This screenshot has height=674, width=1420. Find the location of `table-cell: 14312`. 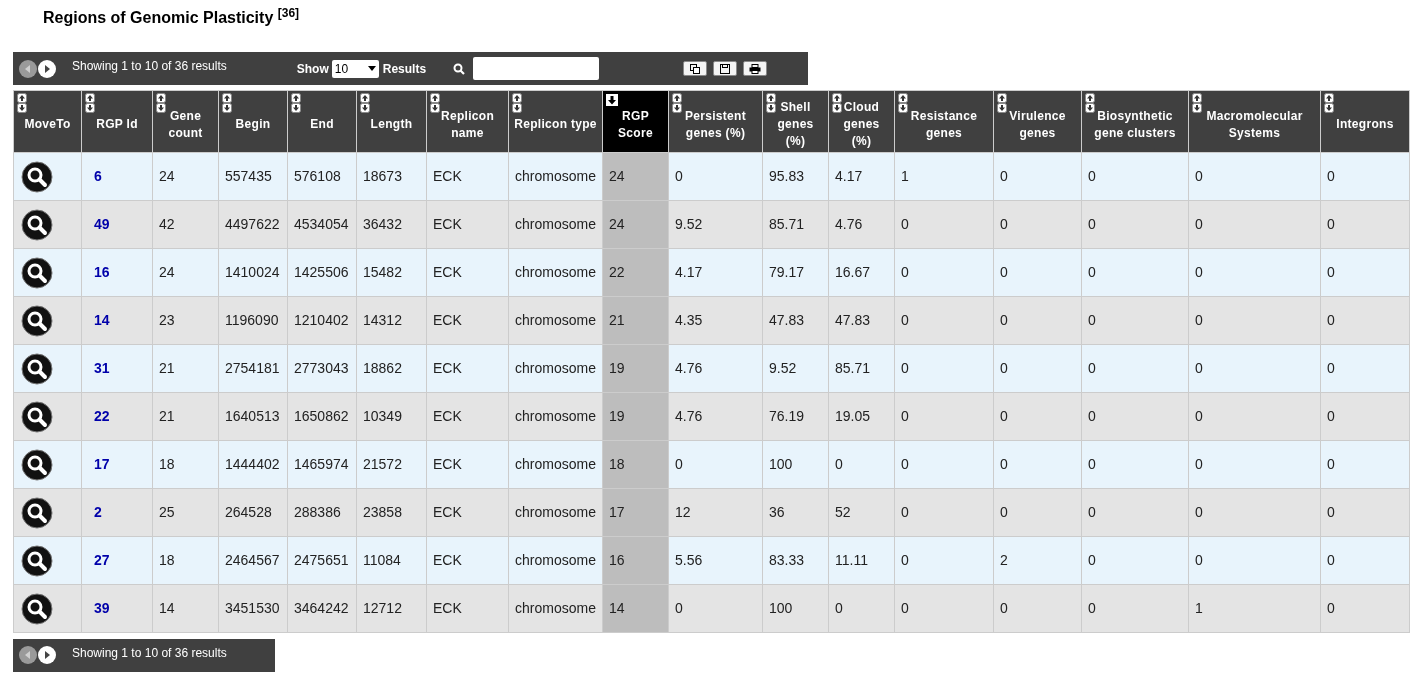

table-cell: 14312 is located at coordinates (391, 320).